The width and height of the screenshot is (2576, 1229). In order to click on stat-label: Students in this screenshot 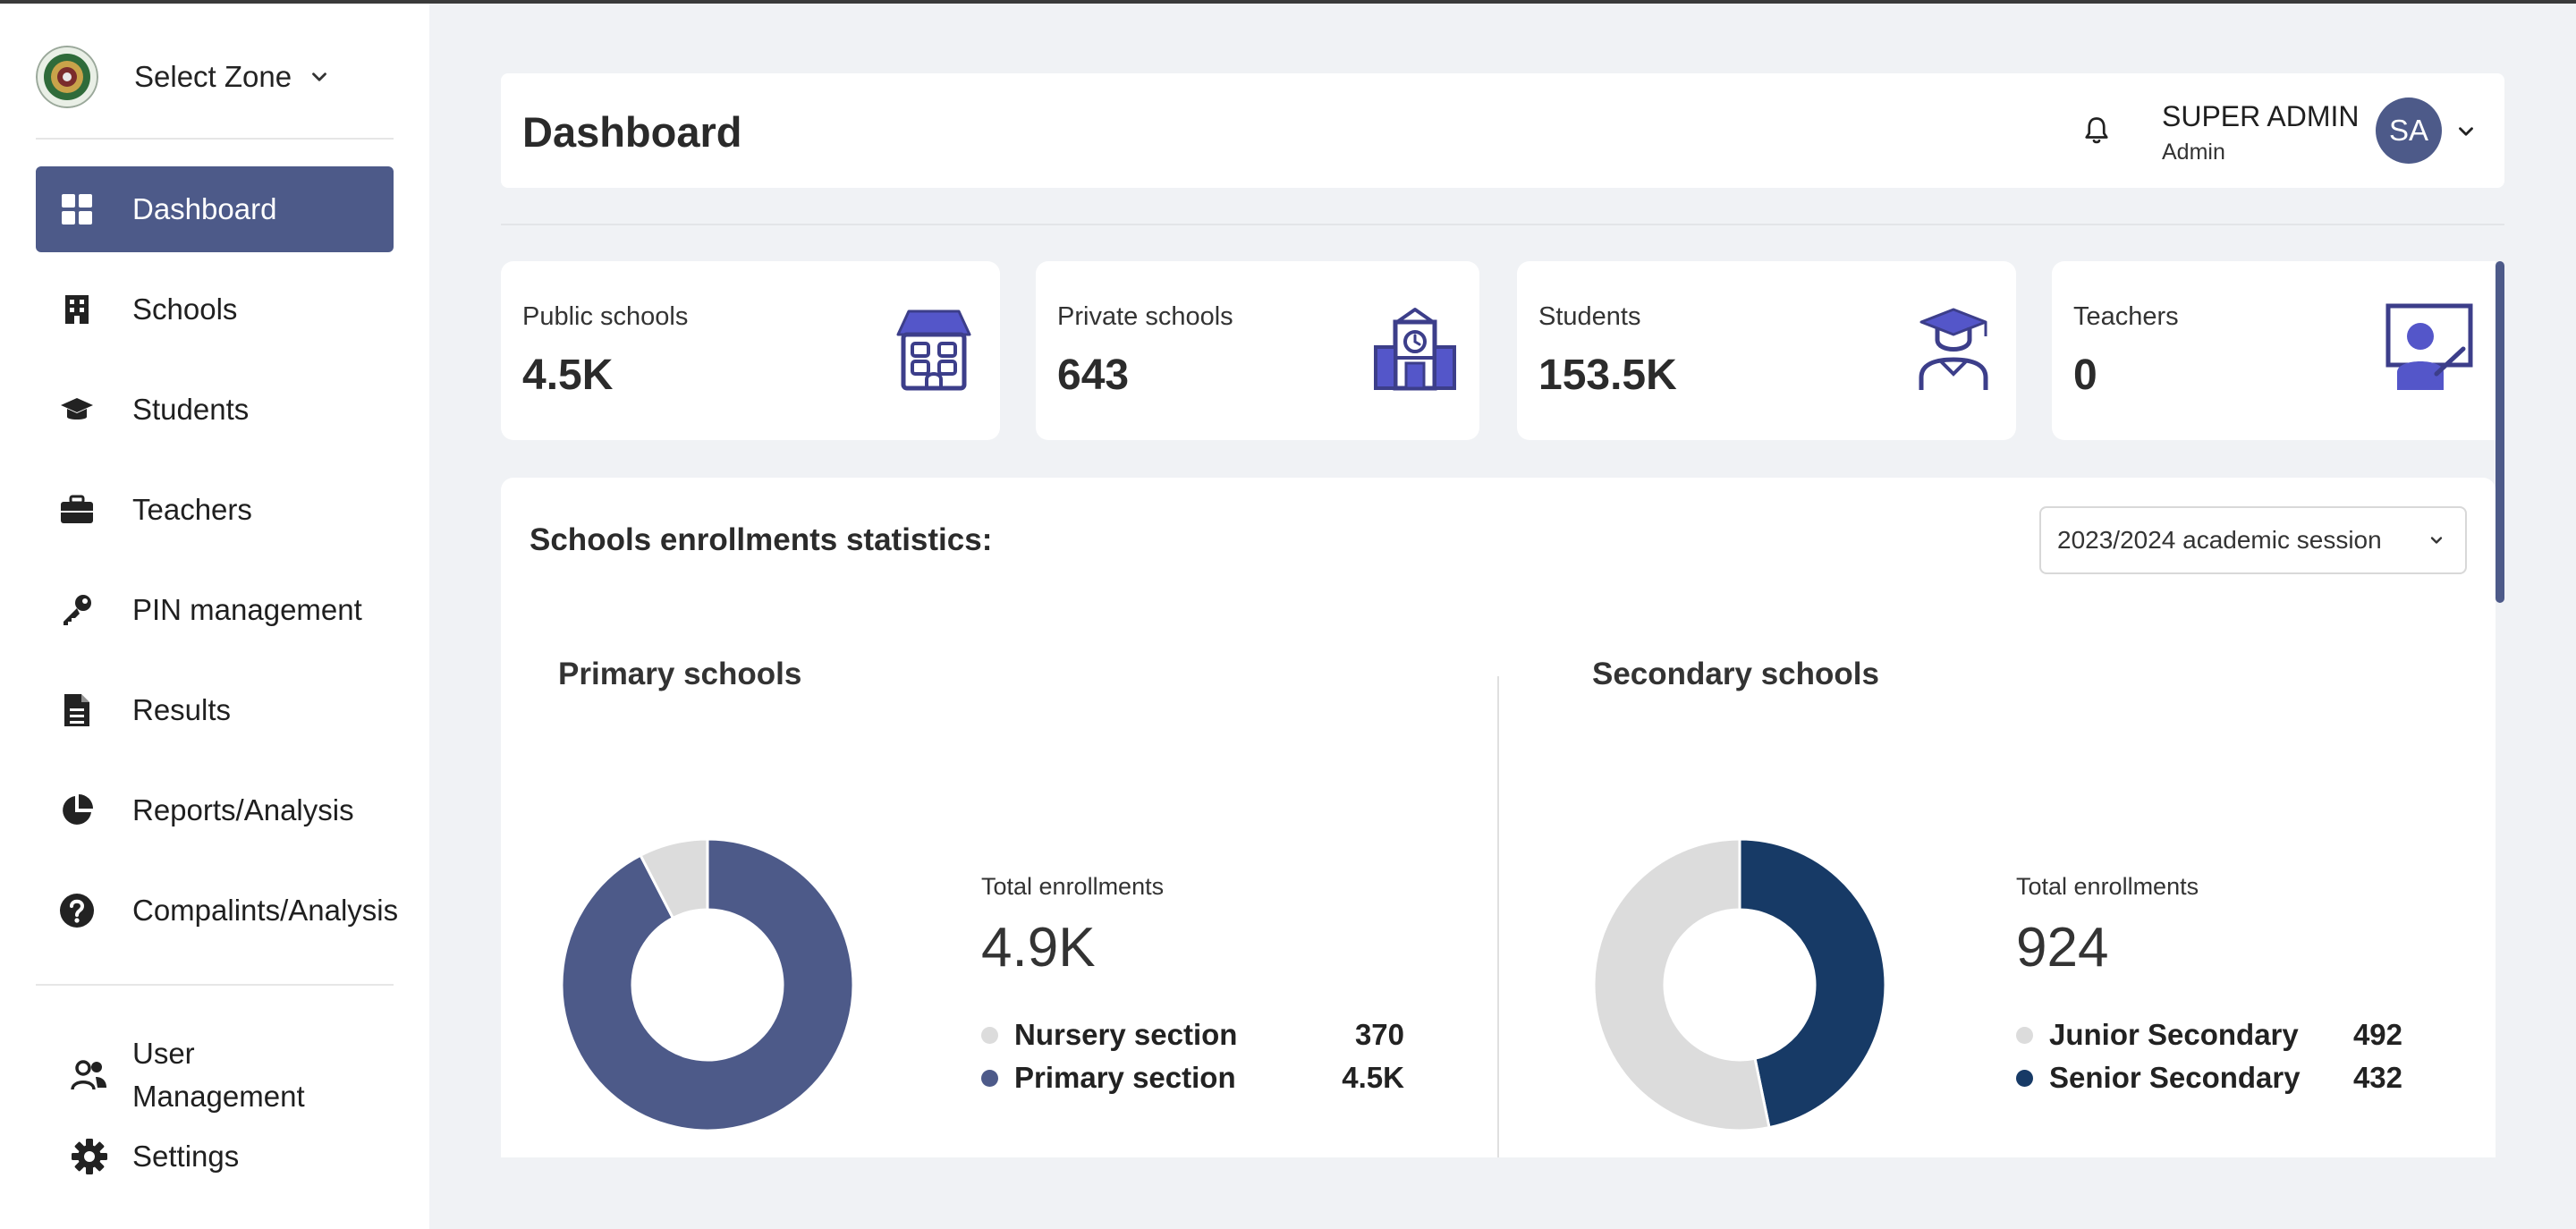, I will do `click(1589, 316)`.